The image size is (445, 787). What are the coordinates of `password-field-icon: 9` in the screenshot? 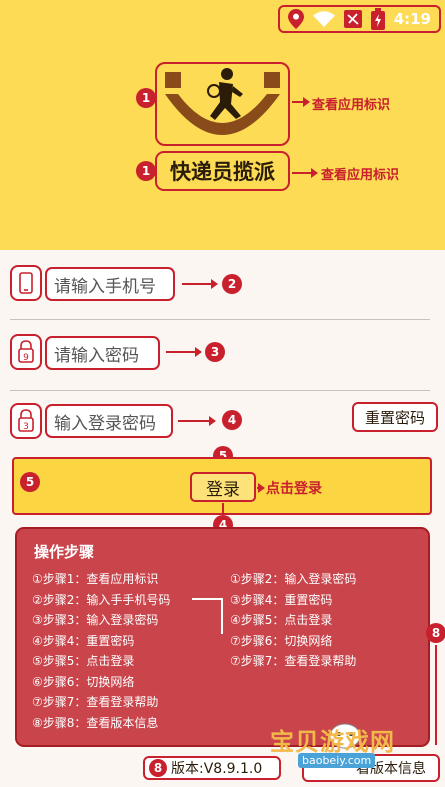 It's located at (26, 352).